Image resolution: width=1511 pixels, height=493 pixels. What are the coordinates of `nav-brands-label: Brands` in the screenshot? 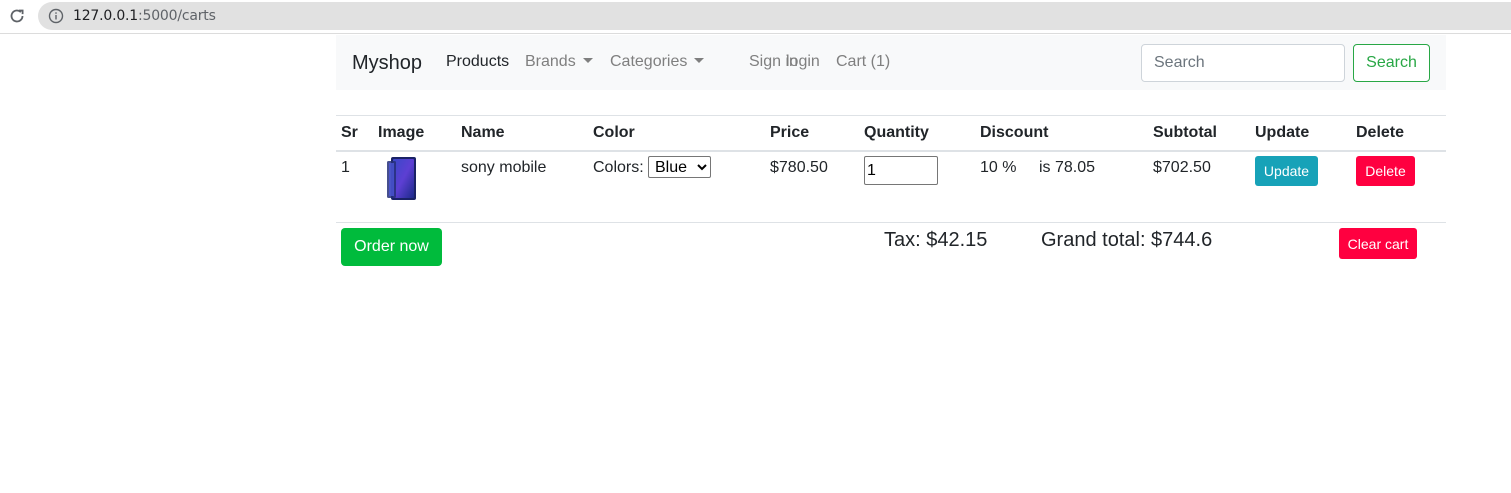 It's located at (550, 61).